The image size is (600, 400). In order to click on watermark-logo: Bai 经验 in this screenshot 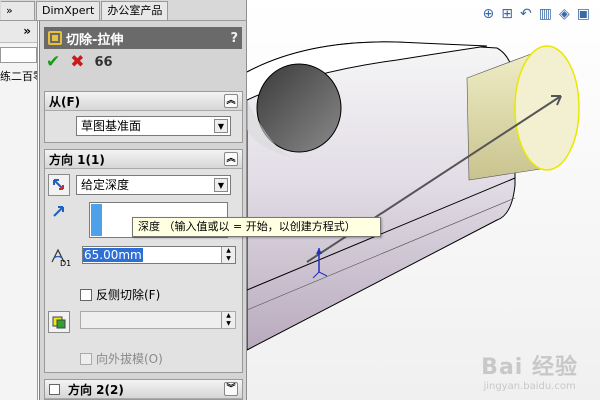, I will do `click(529, 367)`.